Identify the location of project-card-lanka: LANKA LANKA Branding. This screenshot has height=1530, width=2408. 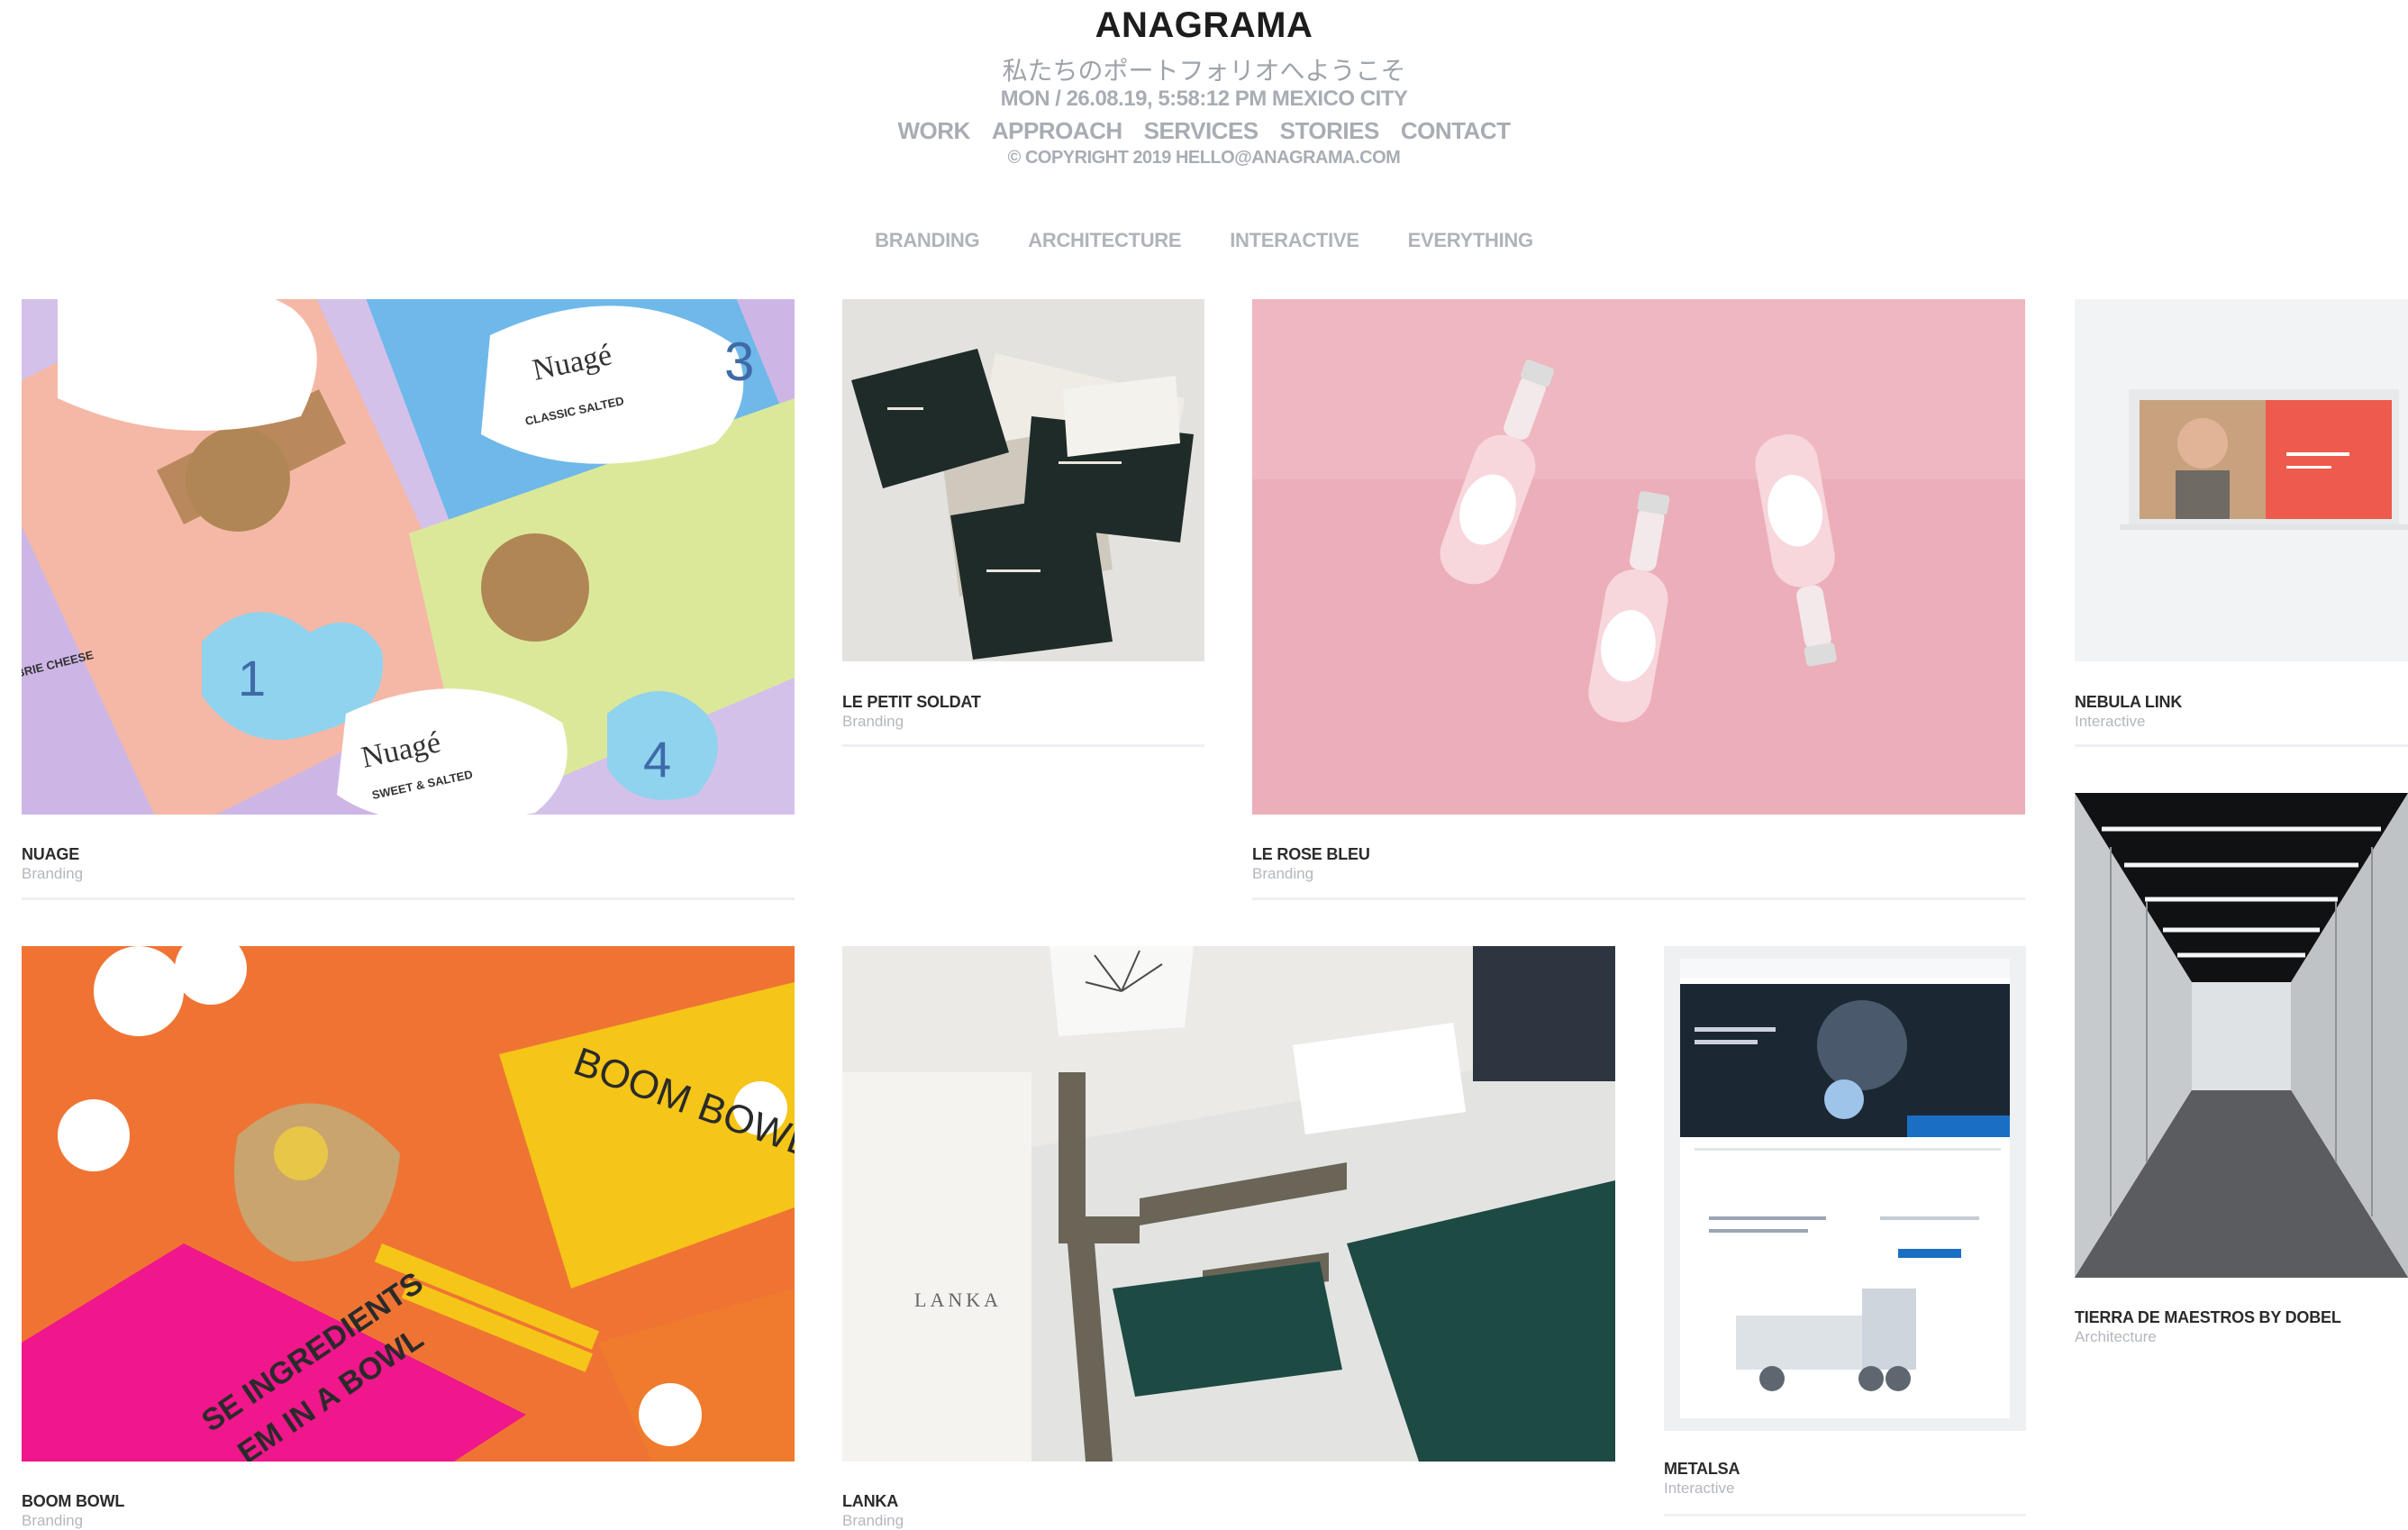
(1228, 1237).